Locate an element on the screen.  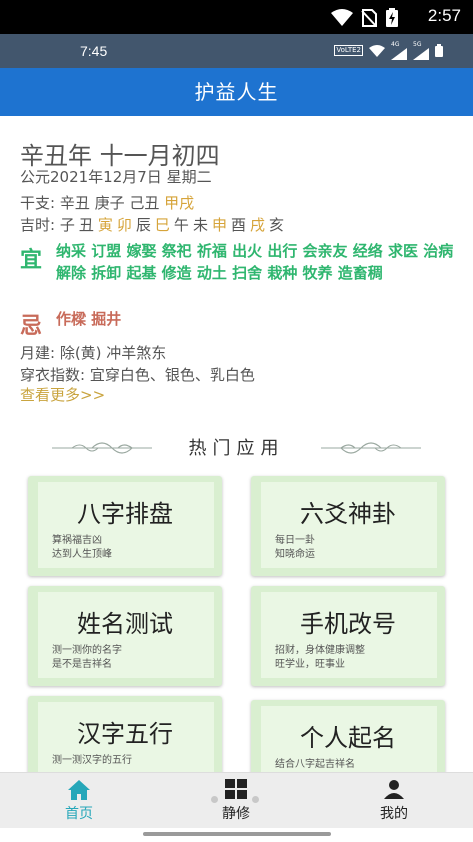
nav-home: 首页 is located at coordinates (79, 801).